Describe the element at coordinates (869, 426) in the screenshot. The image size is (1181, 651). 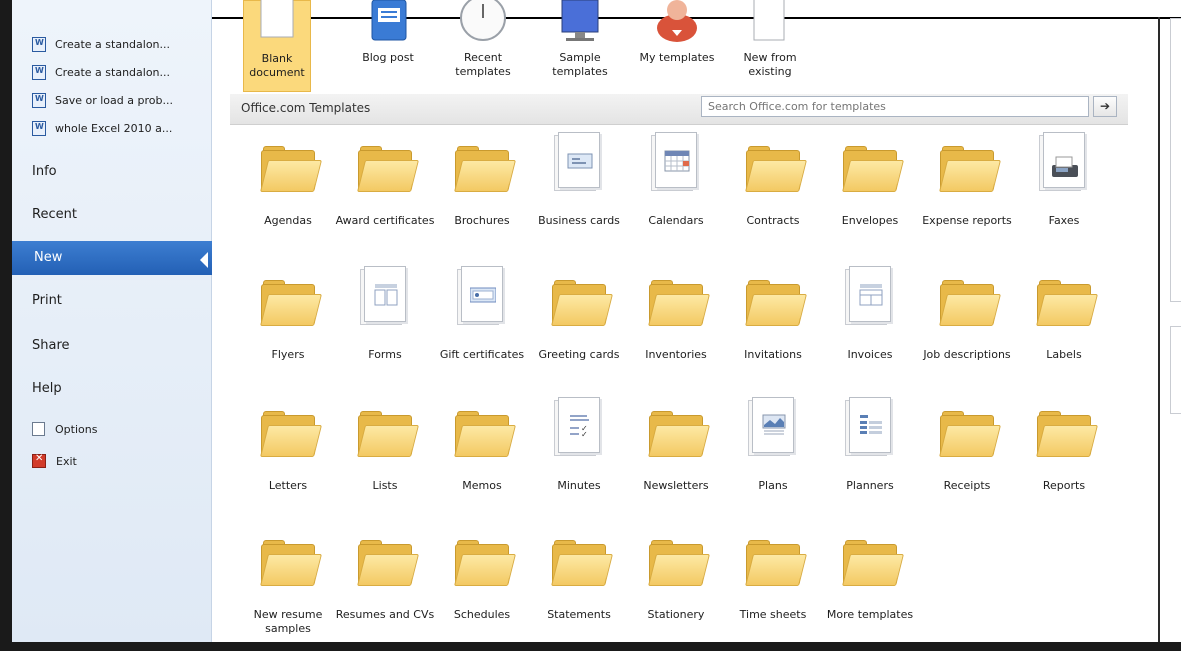
I see `planner-icon` at that location.